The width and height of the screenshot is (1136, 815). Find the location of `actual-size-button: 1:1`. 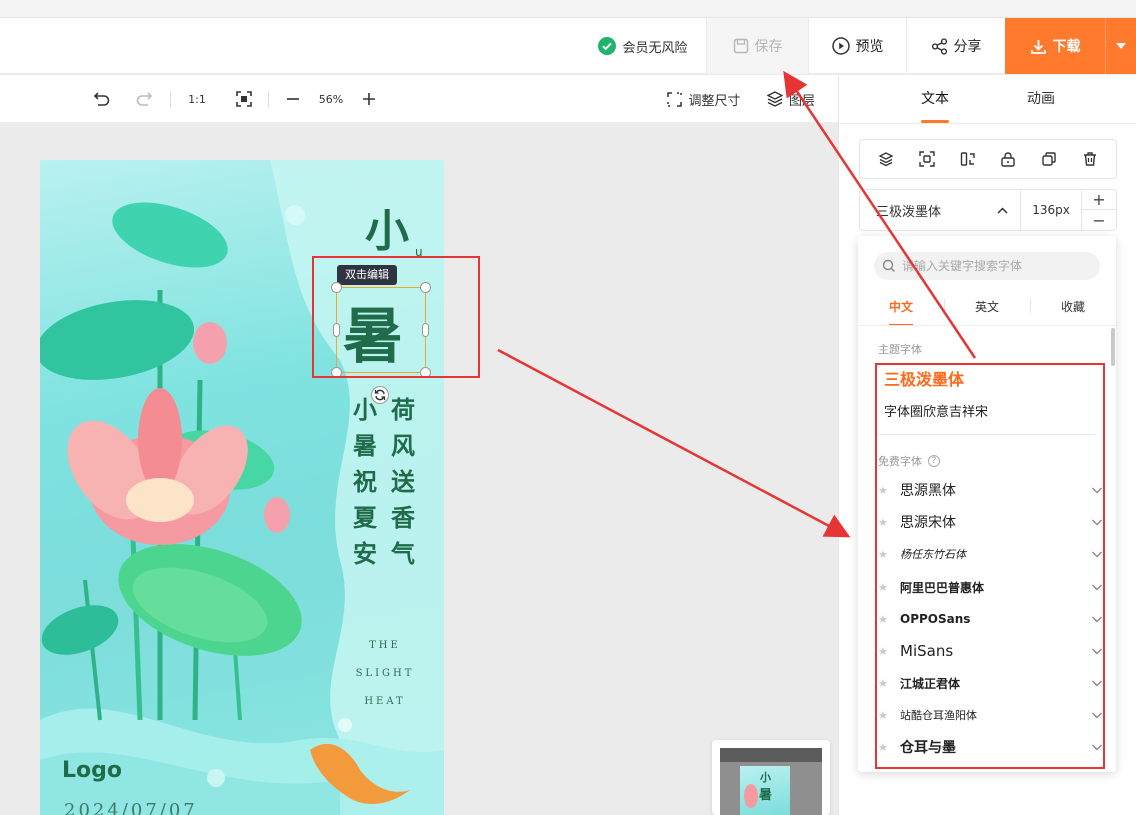

actual-size-button: 1:1 is located at coordinates (197, 99).